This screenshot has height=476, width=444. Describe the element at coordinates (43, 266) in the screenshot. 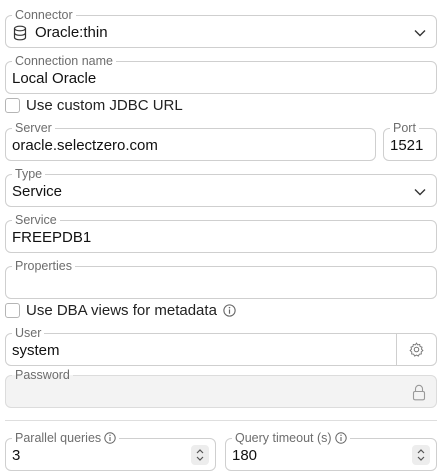

I see `properties-label: Properties` at that location.